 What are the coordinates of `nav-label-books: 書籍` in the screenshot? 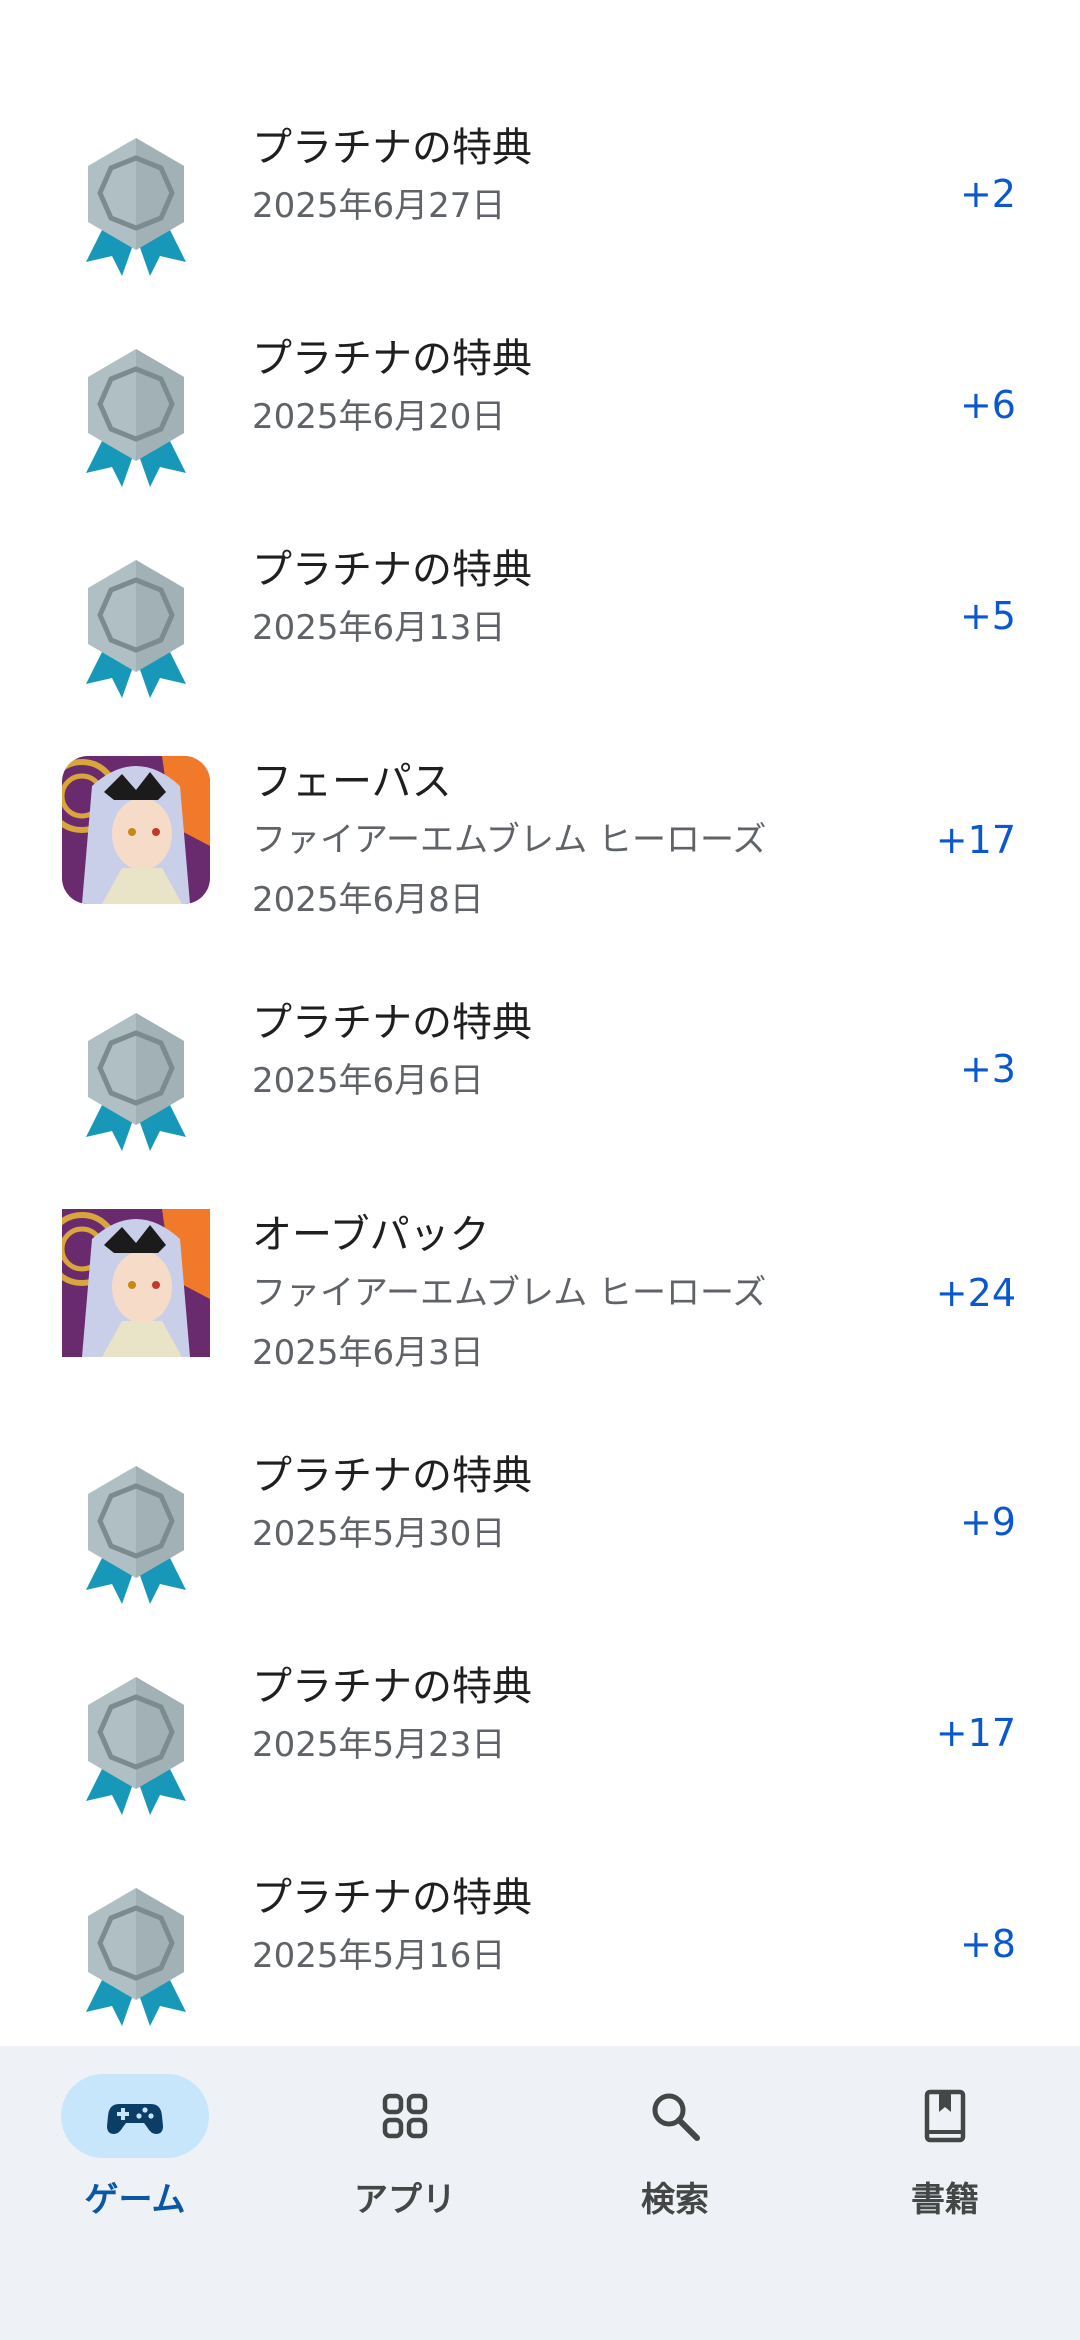 It's located at (945, 2200).